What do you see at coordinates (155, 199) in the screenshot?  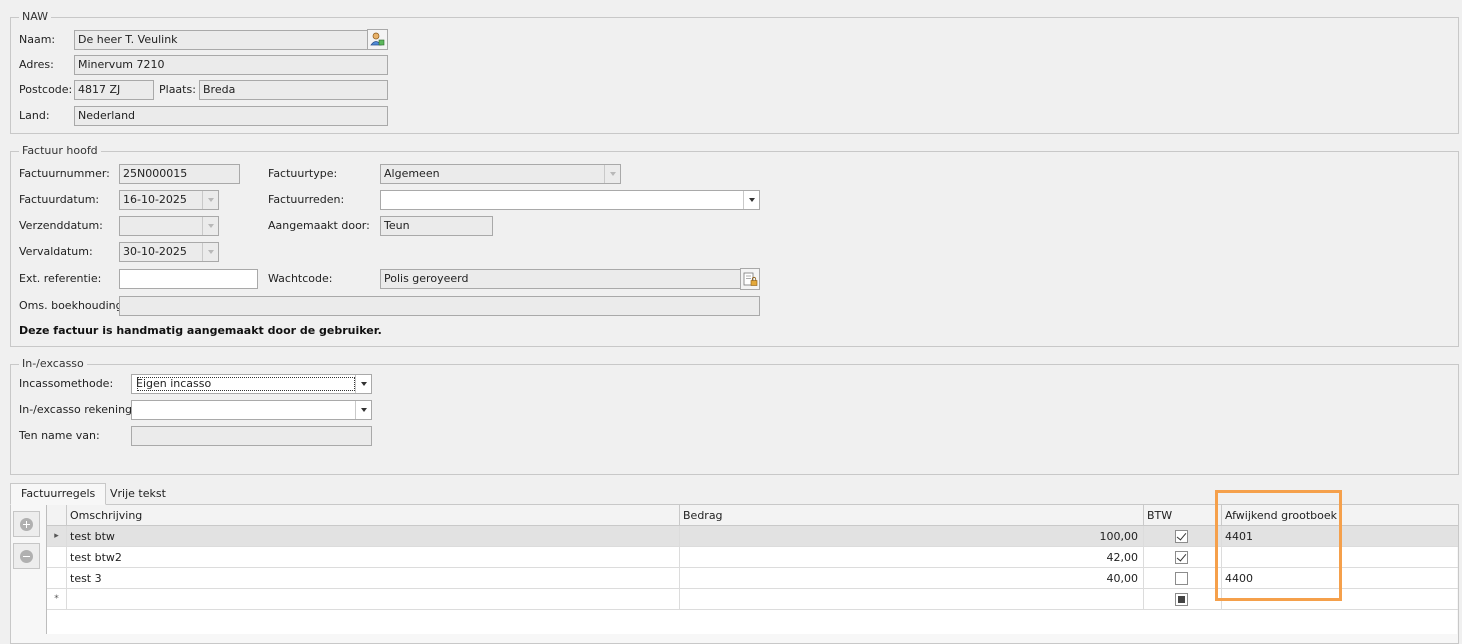 I see `factuurdatum-value: 16-10-2025` at bounding box center [155, 199].